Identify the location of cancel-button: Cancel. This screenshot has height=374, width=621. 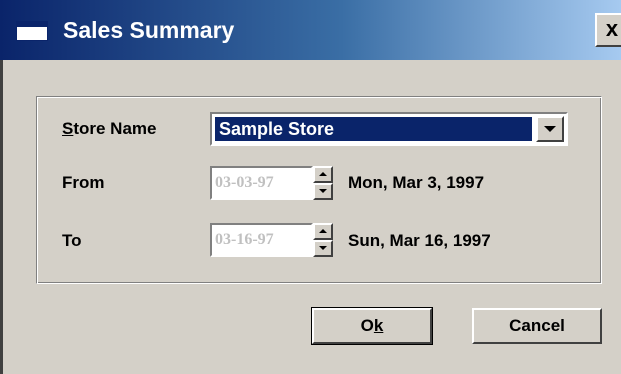
(537, 326).